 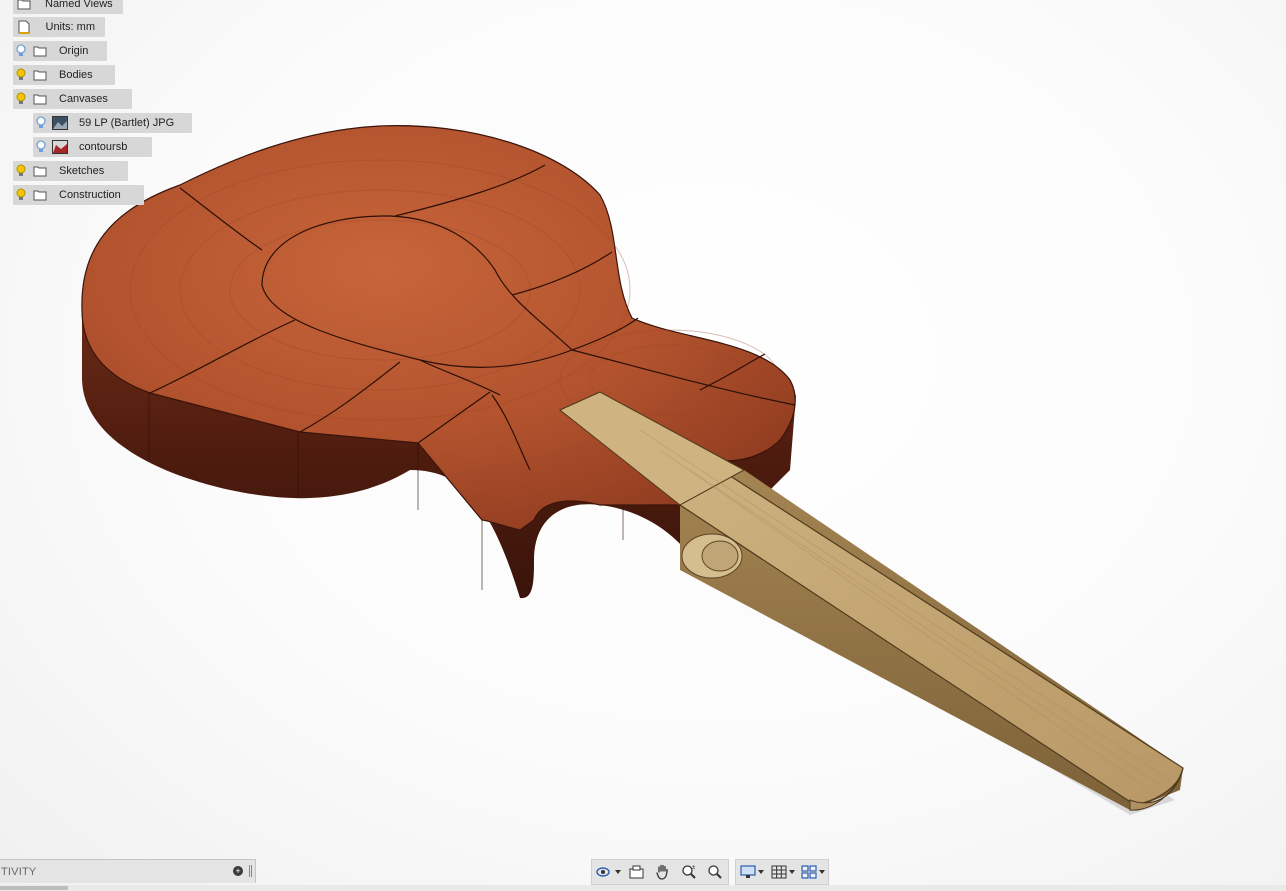 What do you see at coordinates (103, 147) in the screenshot?
I see `browser-item-label: contoursb` at bounding box center [103, 147].